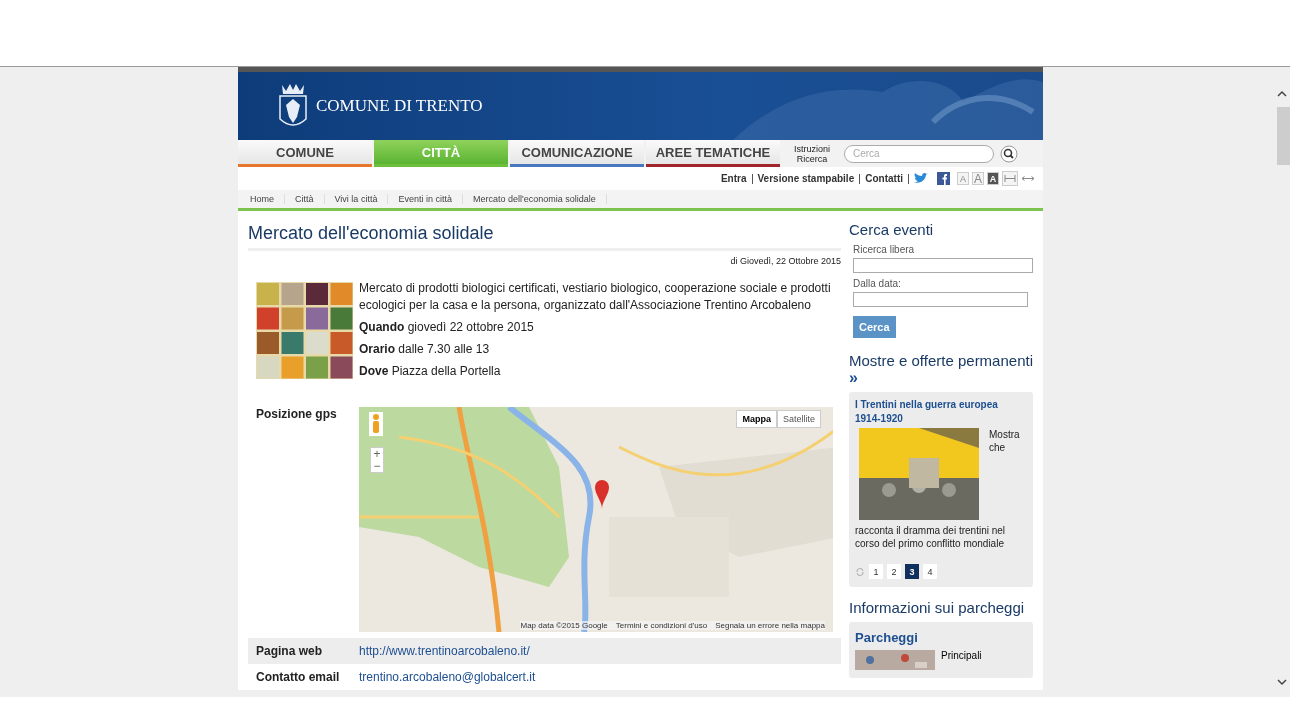 This screenshot has height=727, width=1290. I want to click on map-type-button: Mappa, so click(756, 419).